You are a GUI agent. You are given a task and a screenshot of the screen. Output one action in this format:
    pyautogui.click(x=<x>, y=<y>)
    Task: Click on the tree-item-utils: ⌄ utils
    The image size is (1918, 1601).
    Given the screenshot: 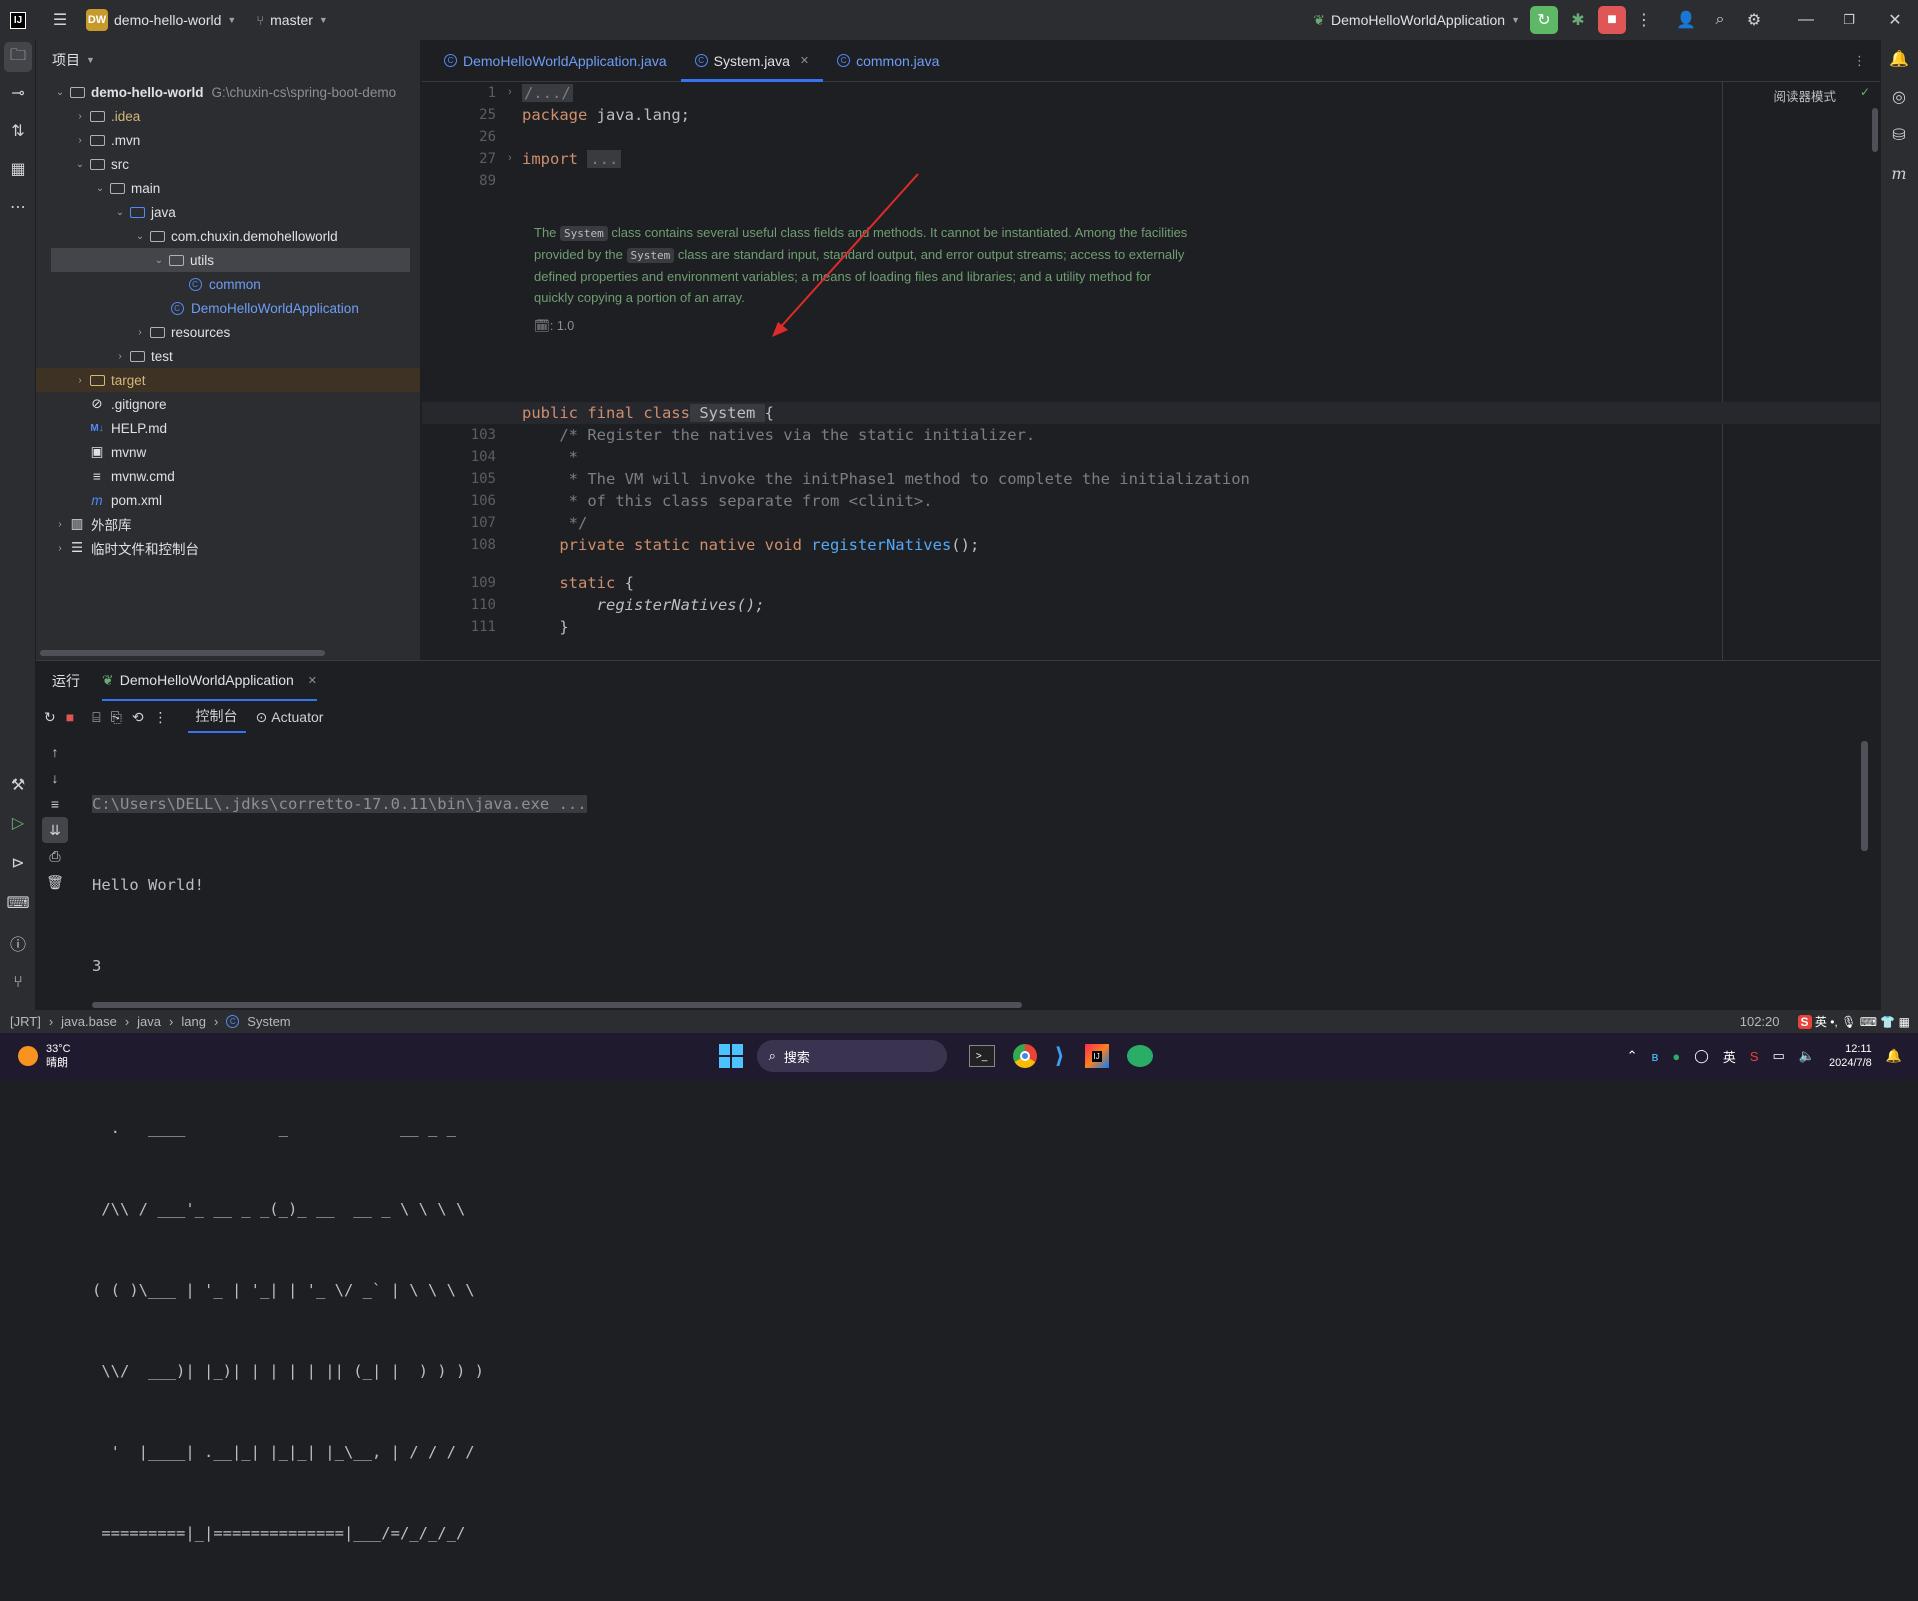 What is the action you would take?
    pyautogui.click(x=230, y=260)
    